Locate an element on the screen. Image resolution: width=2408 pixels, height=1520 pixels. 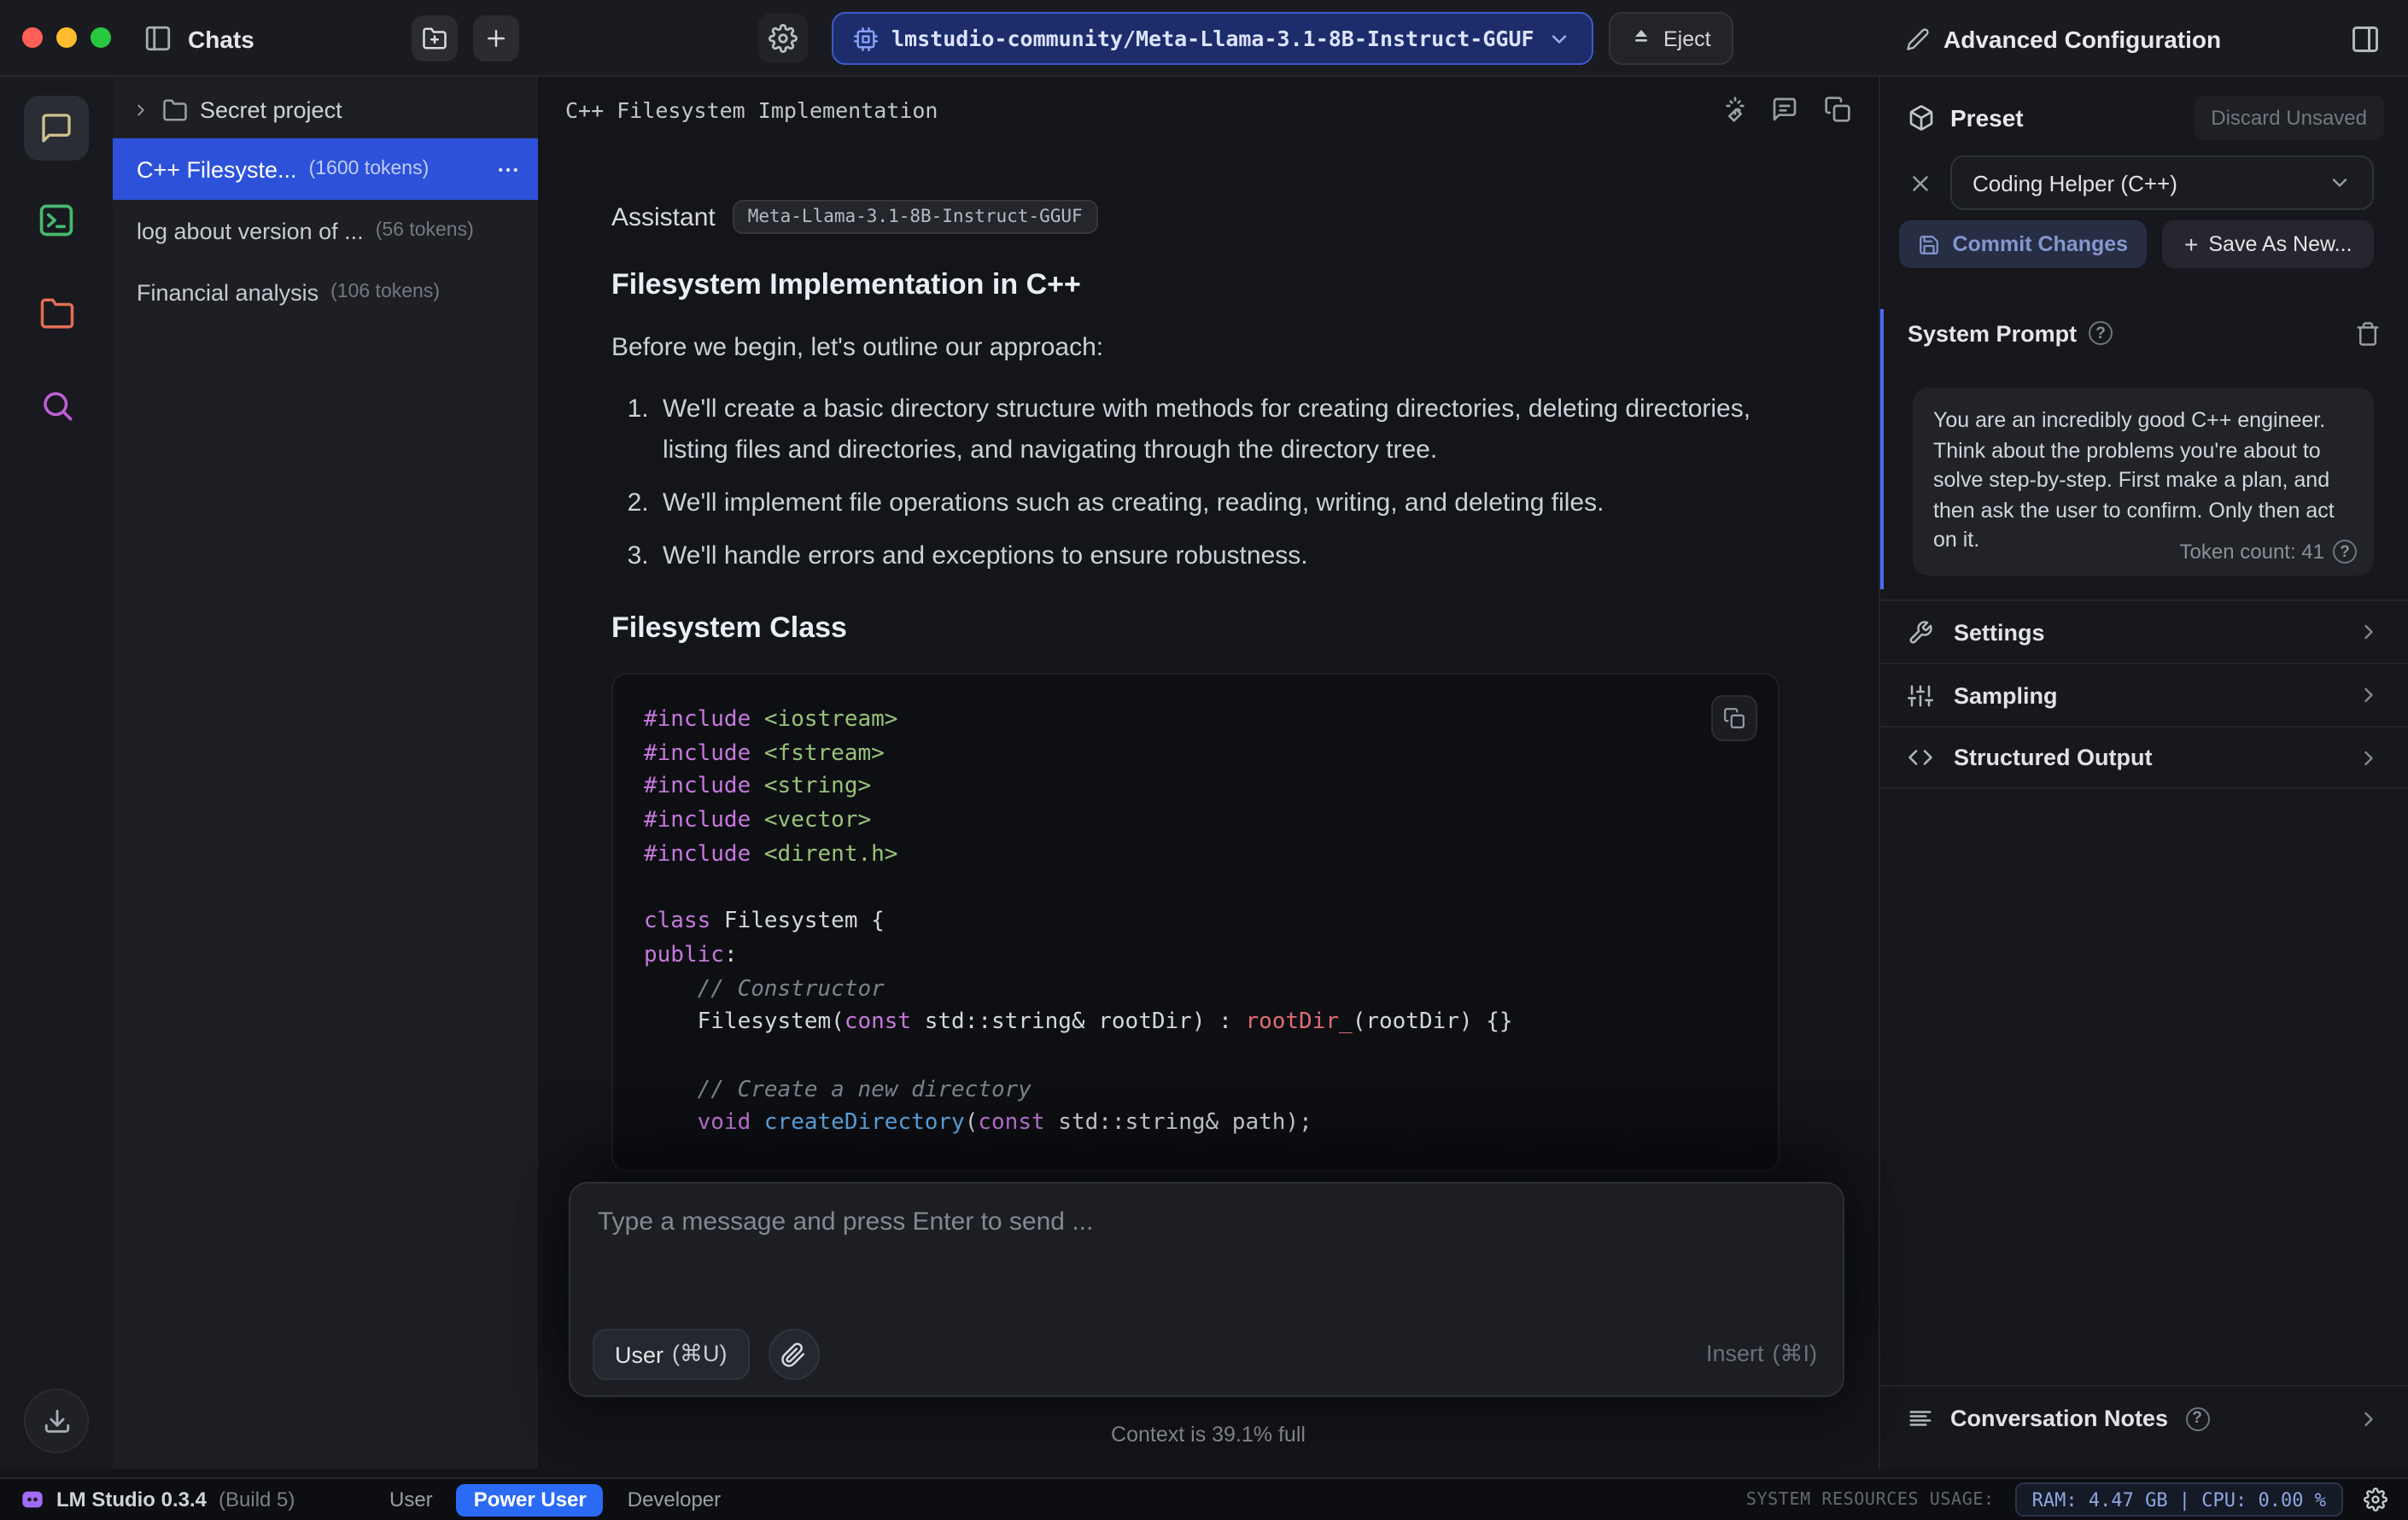
nav-chats-icon is located at coordinates (56, 128).